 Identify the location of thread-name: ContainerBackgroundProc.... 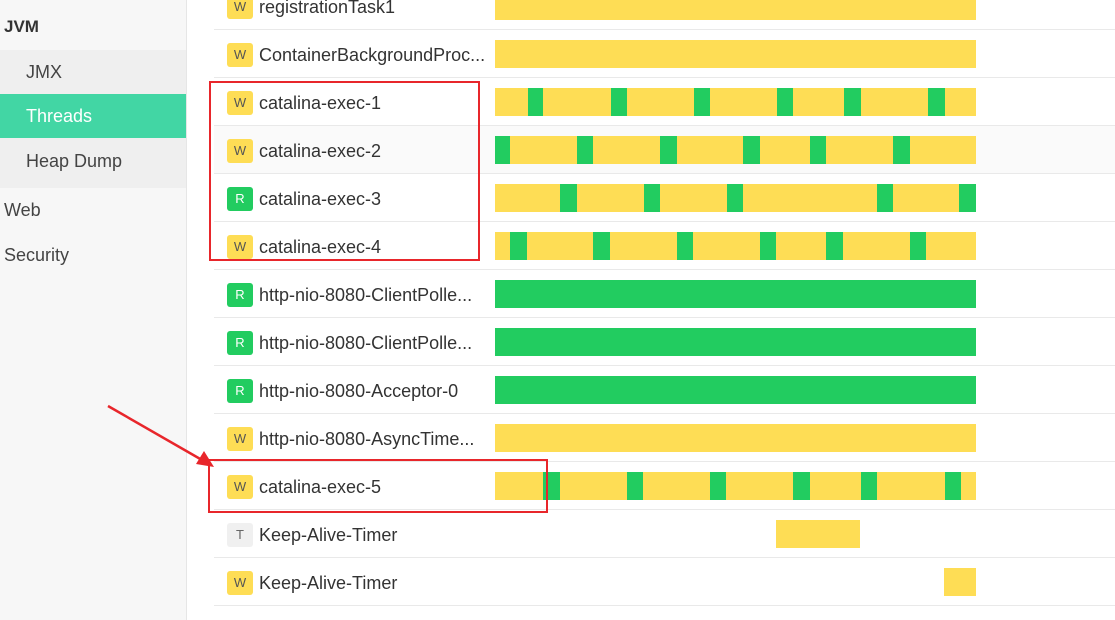
(372, 55).